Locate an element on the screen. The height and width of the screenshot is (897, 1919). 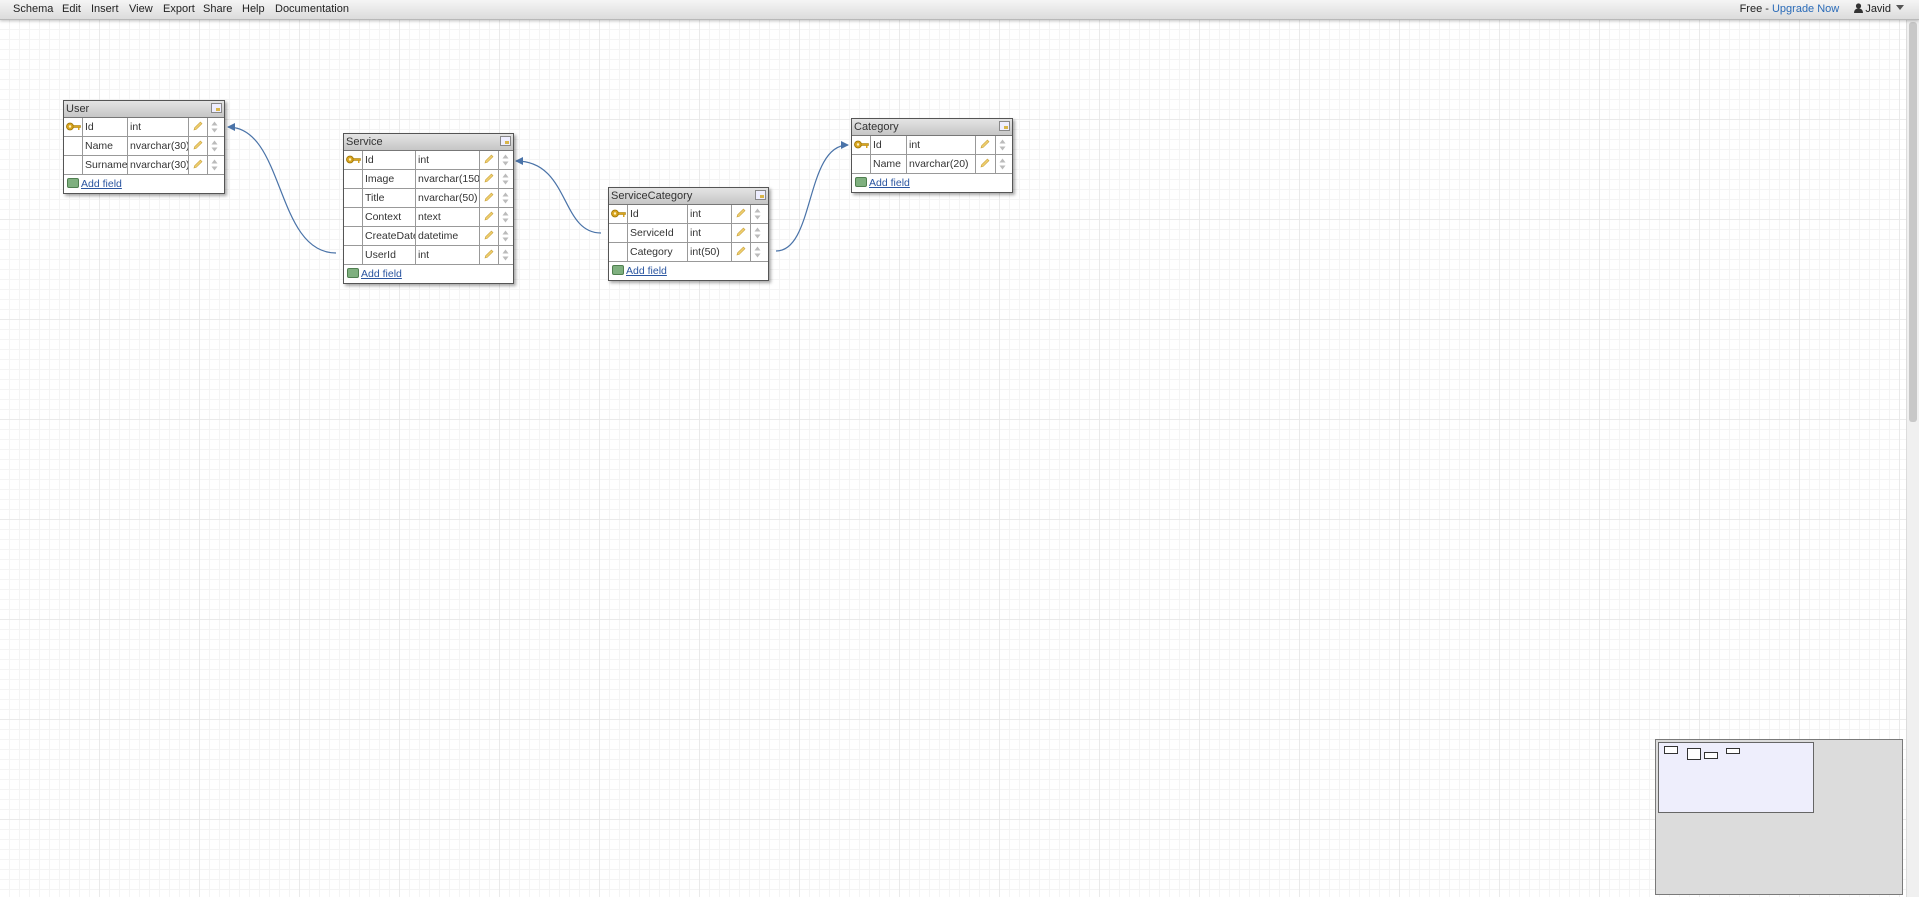
field-name: ServiceId is located at coordinates (658, 233).